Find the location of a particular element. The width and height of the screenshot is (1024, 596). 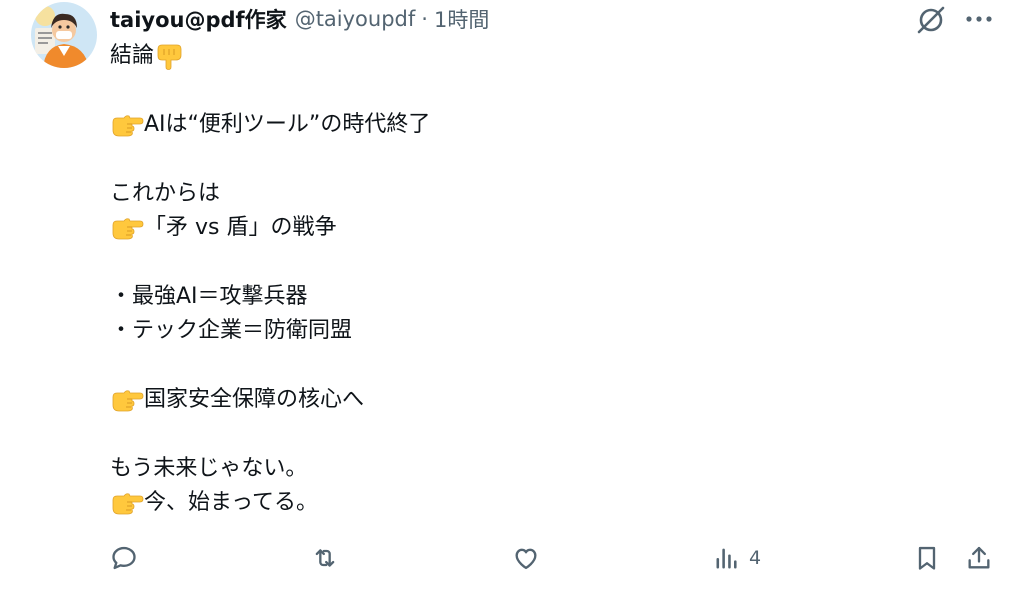

bookmark-icon is located at coordinates (927, 558).